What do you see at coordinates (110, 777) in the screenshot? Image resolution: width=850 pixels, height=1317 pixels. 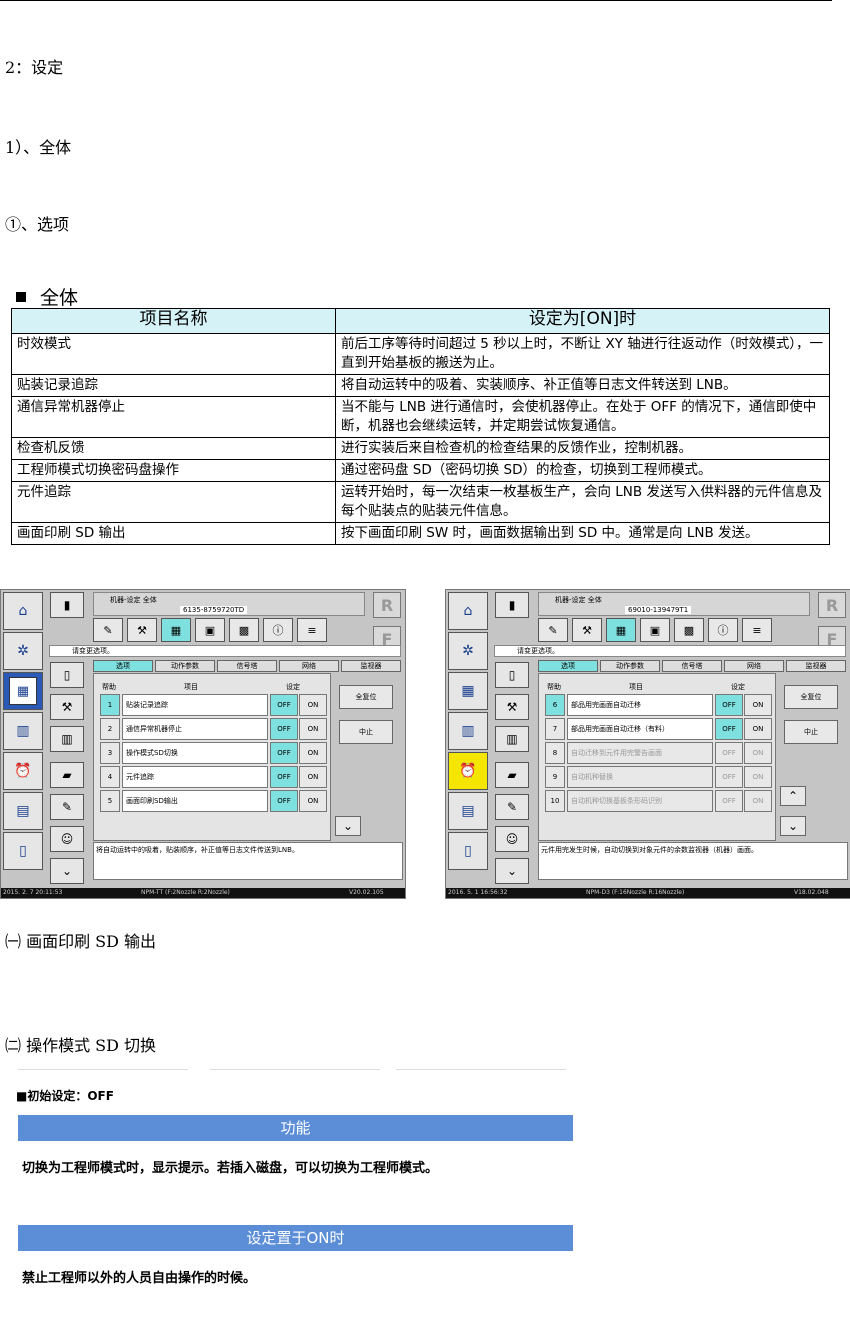 I see `help-button: 4` at bounding box center [110, 777].